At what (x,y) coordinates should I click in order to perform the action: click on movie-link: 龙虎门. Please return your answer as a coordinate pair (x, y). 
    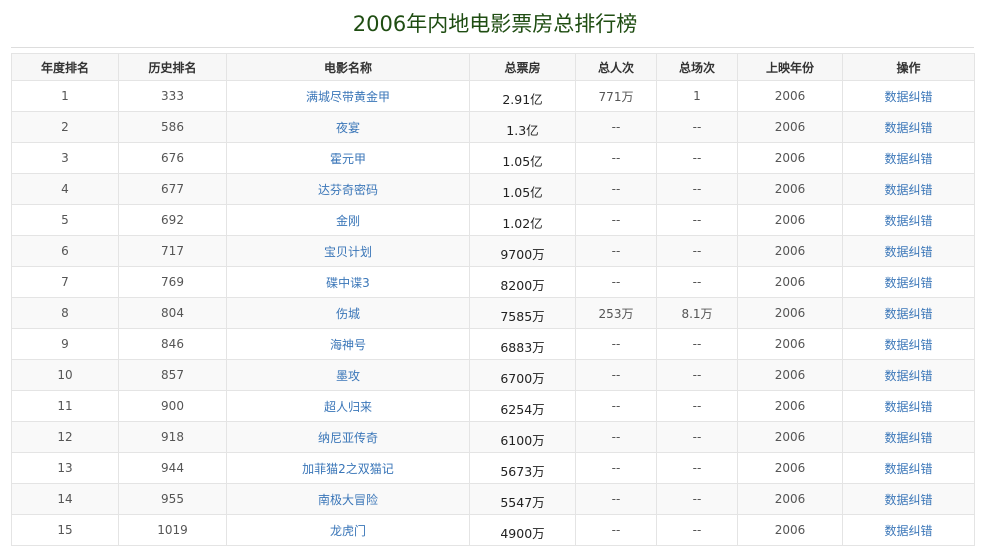
    Looking at the image, I should click on (348, 531).